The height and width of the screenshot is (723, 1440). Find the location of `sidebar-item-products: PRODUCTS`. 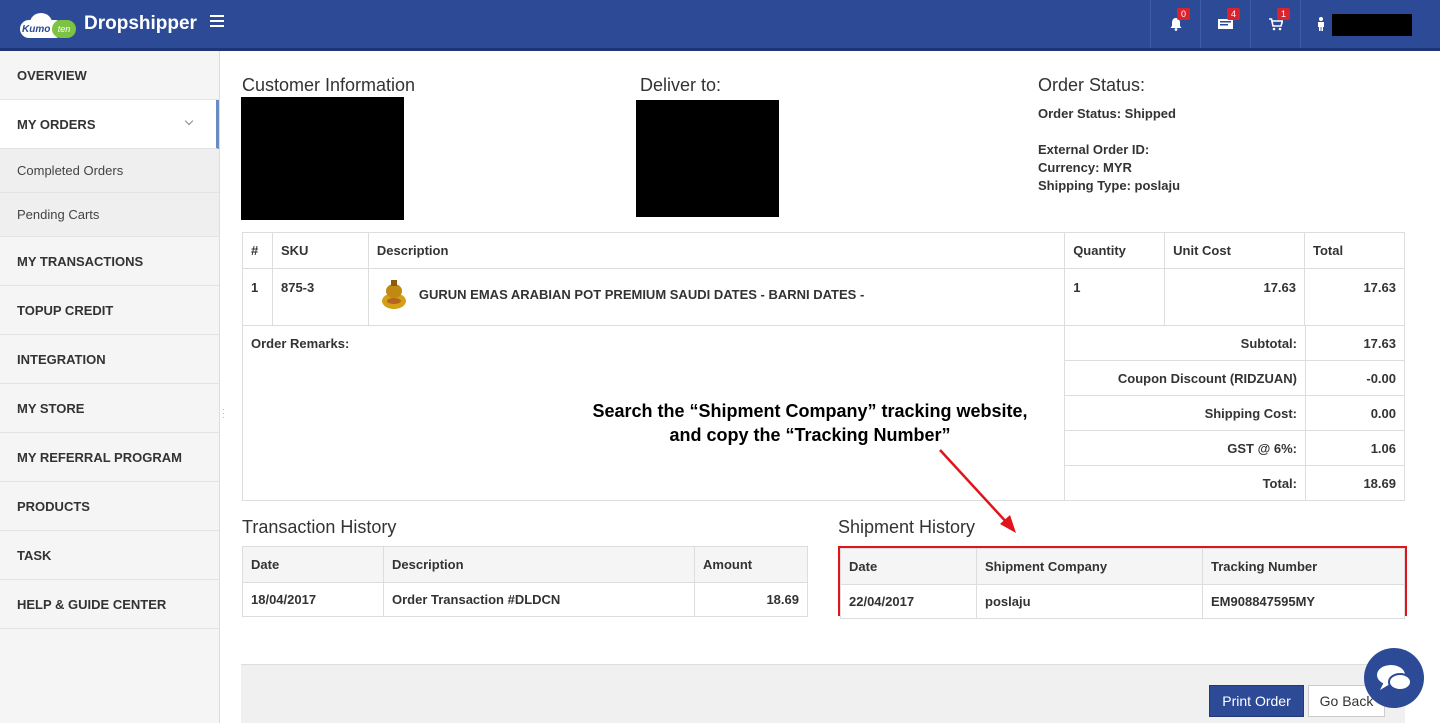

sidebar-item-products: PRODUCTS is located at coordinates (109, 506).